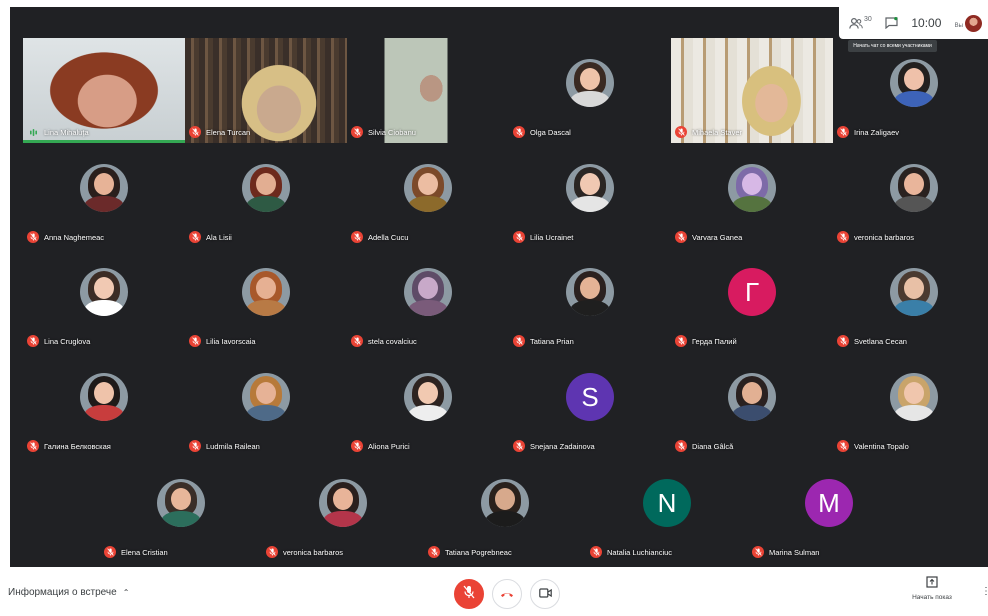 This screenshot has width=988, height=616. I want to click on top-right-toolbar: 30 10:00 Вы, so click(913, 23).